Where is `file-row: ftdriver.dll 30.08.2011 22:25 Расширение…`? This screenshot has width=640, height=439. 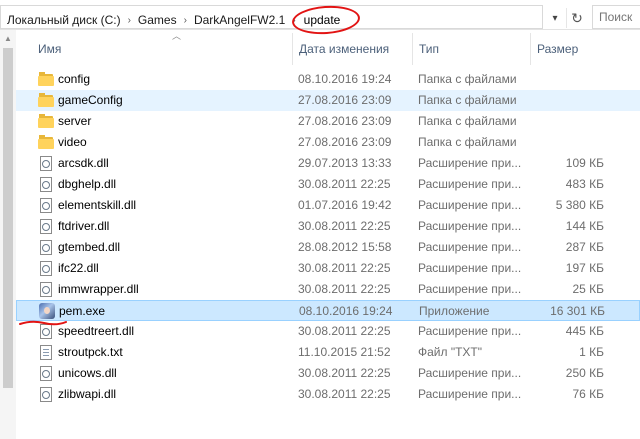 file-row: ftdriver.dll 30.08.2011 22:25 Расширение… is located at coordinates (328, 226).